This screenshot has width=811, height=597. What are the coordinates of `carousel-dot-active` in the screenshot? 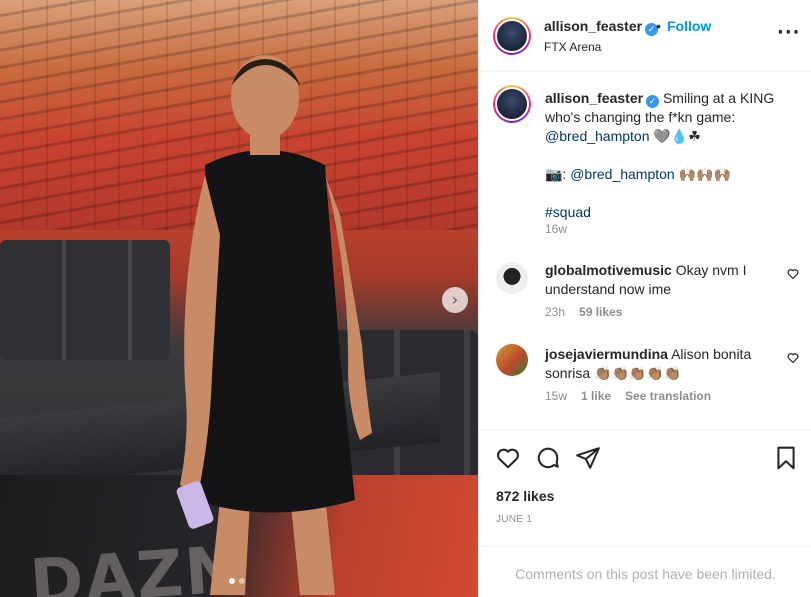 It's located at (232, 581).